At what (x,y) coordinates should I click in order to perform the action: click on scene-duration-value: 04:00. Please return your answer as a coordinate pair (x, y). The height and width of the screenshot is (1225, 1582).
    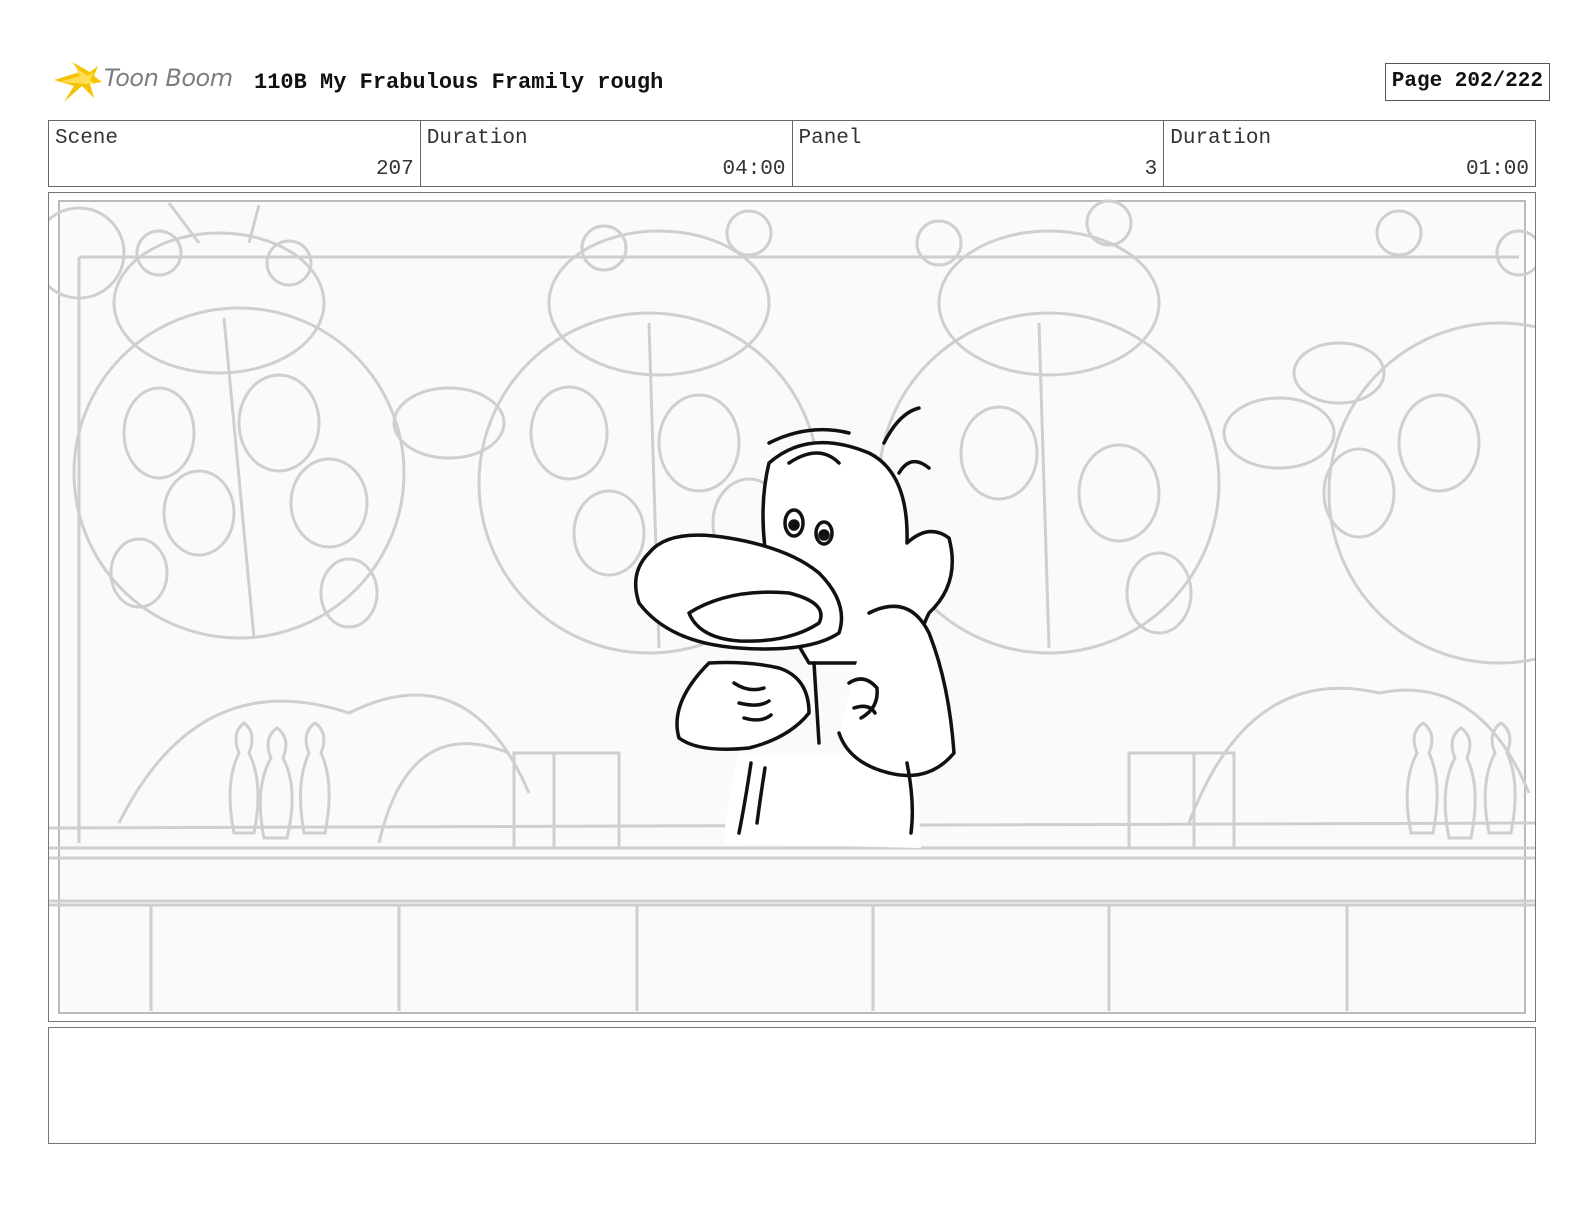
    Looking at the image, I should click on (754, 169).